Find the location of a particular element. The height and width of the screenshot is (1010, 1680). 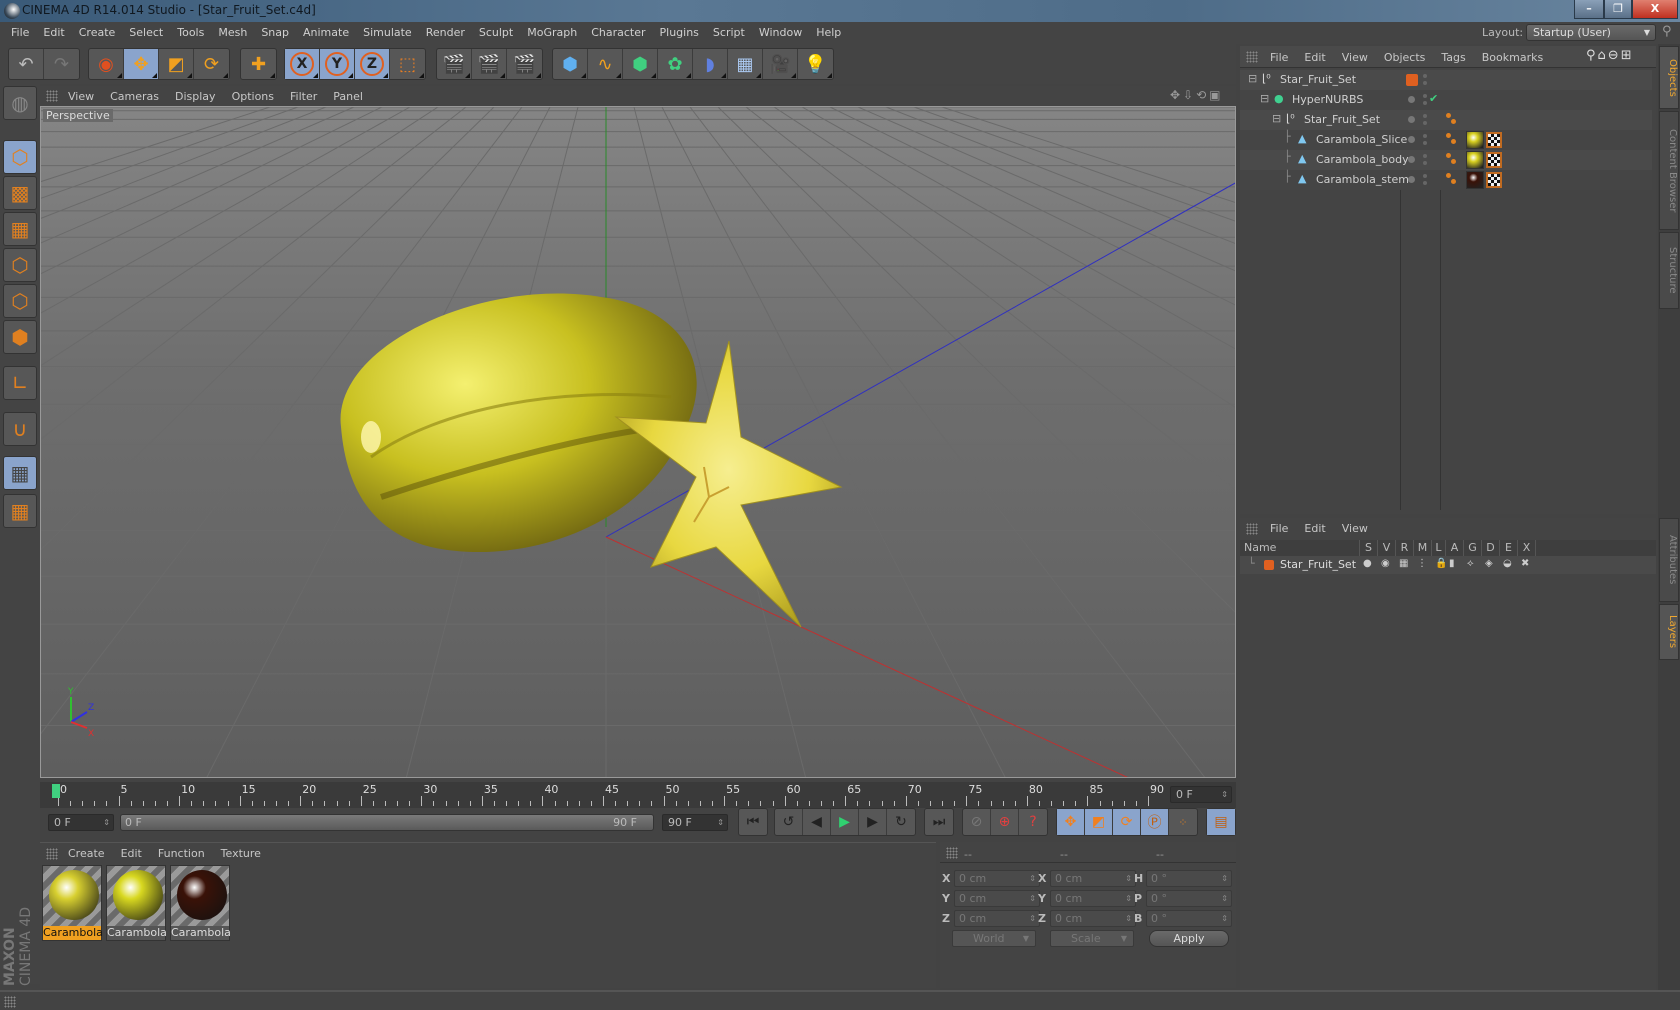

render-view-button: 🎬 is located at coordinates (454, 64).